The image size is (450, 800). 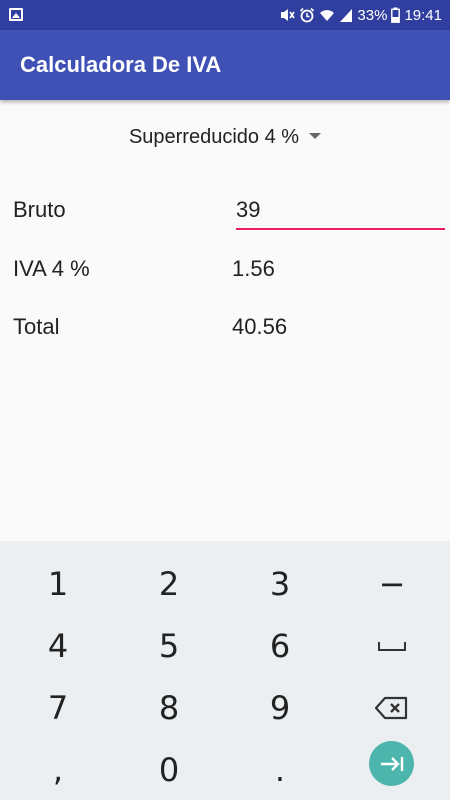 I want to click on dropdown-arrow-icon, so click(x=315, y=135).